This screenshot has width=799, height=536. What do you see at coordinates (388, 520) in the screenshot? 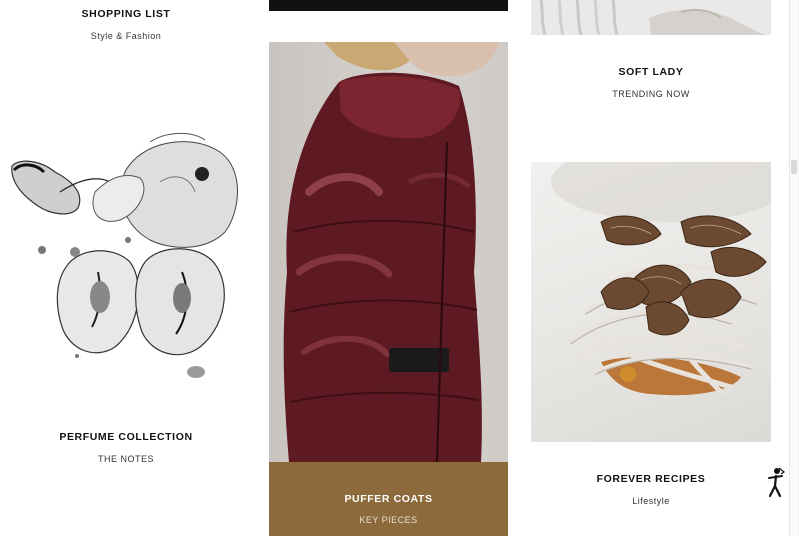
I see `puffer-coats-subtitle: KEY PIECES` at bounding box center [388, 520].